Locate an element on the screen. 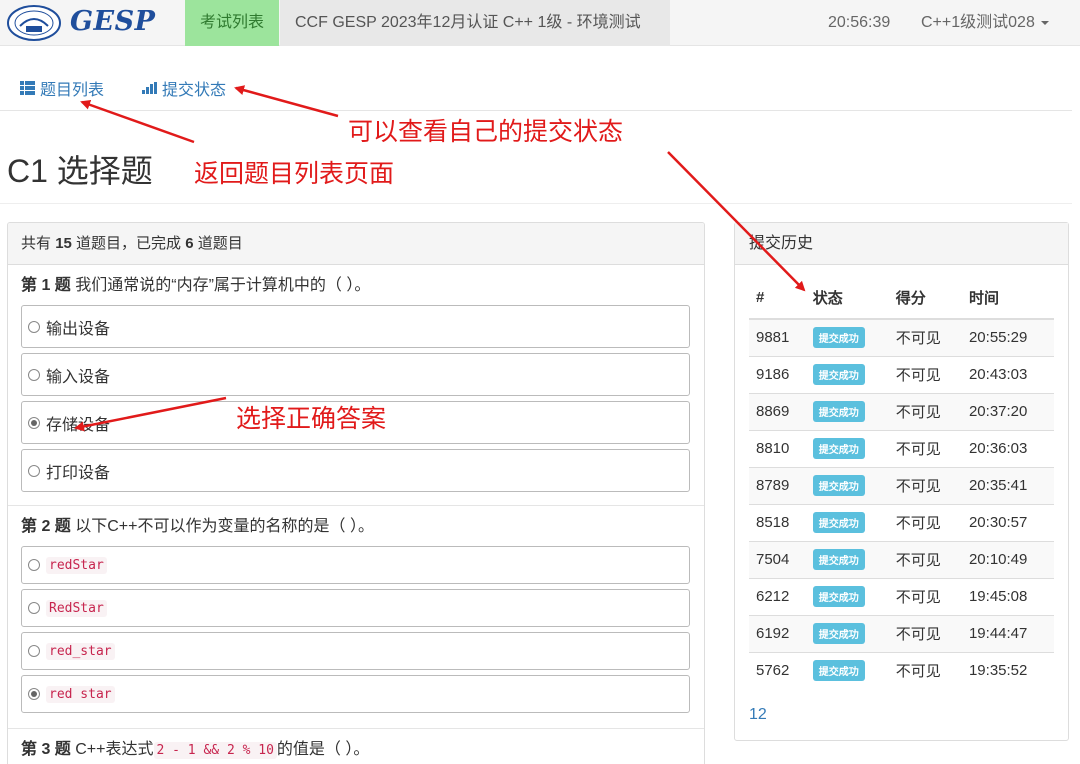  summary-mid: 道题目，已完成 is located at coordinates (129, 243).